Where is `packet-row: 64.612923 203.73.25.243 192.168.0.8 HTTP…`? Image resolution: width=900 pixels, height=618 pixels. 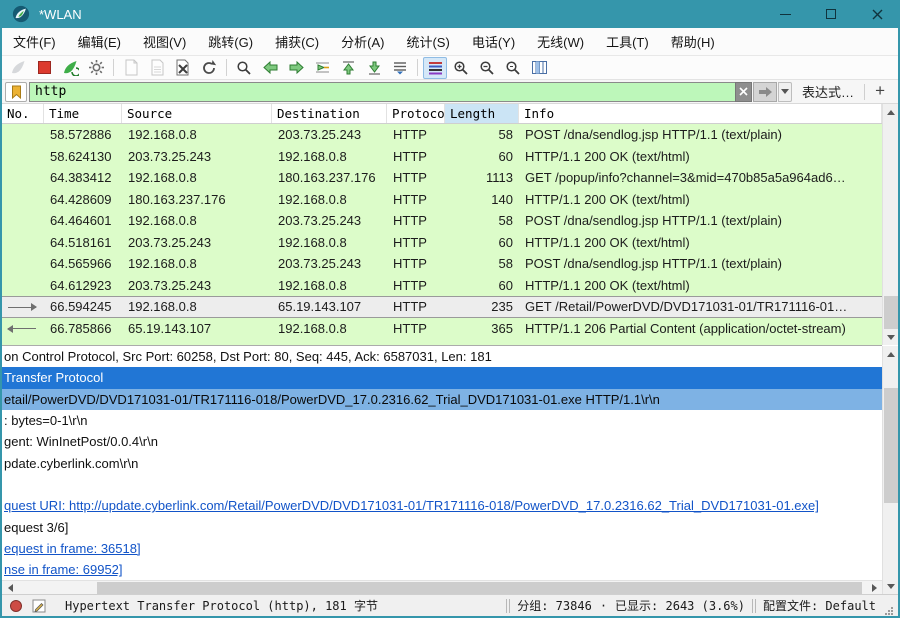
packet-row: 64.612923 203.73.25.243 192.168.0.8 HTTP… is located at coordinates (442, 285).